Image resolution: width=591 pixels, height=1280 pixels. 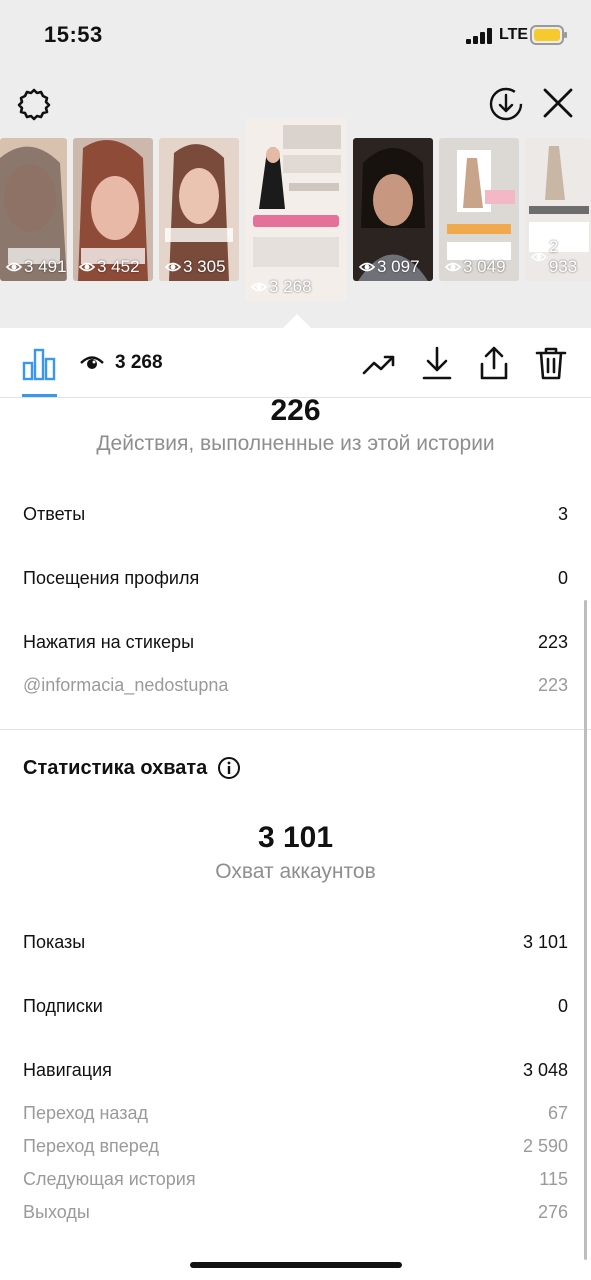 I want to click on story-thumbnail: 3 305, so click(x=199, y=209).